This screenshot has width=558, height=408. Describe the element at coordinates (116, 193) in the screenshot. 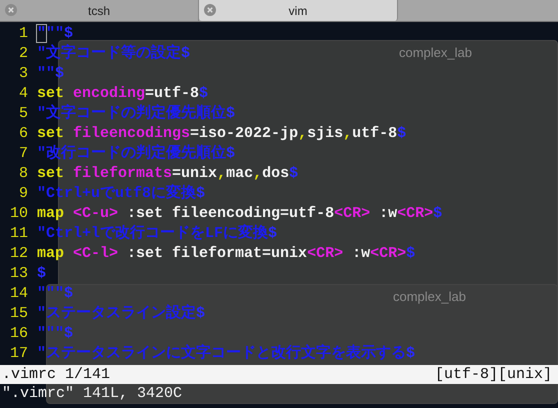

I see `code-comment: "Ctrl+uでutf8に変換` at that location.